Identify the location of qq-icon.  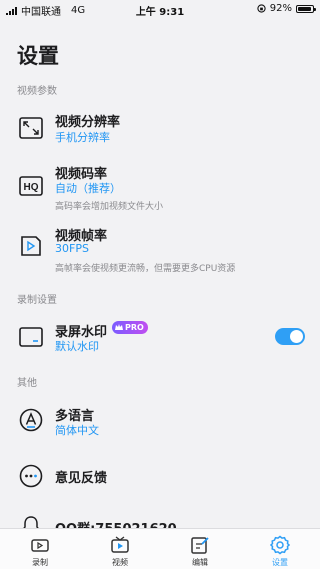
(31, 521).